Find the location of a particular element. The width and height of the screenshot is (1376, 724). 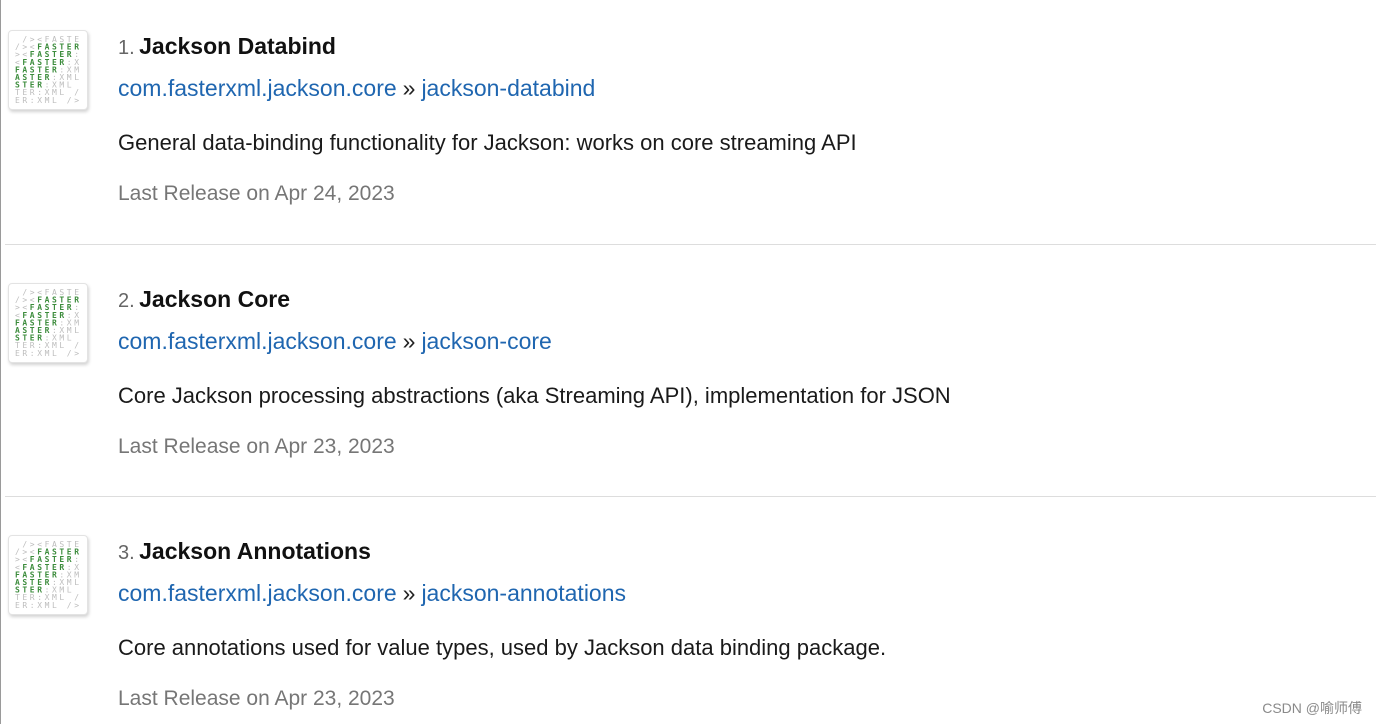

result-name-link: Jackson Annotations is located at coordinates (255, 551).